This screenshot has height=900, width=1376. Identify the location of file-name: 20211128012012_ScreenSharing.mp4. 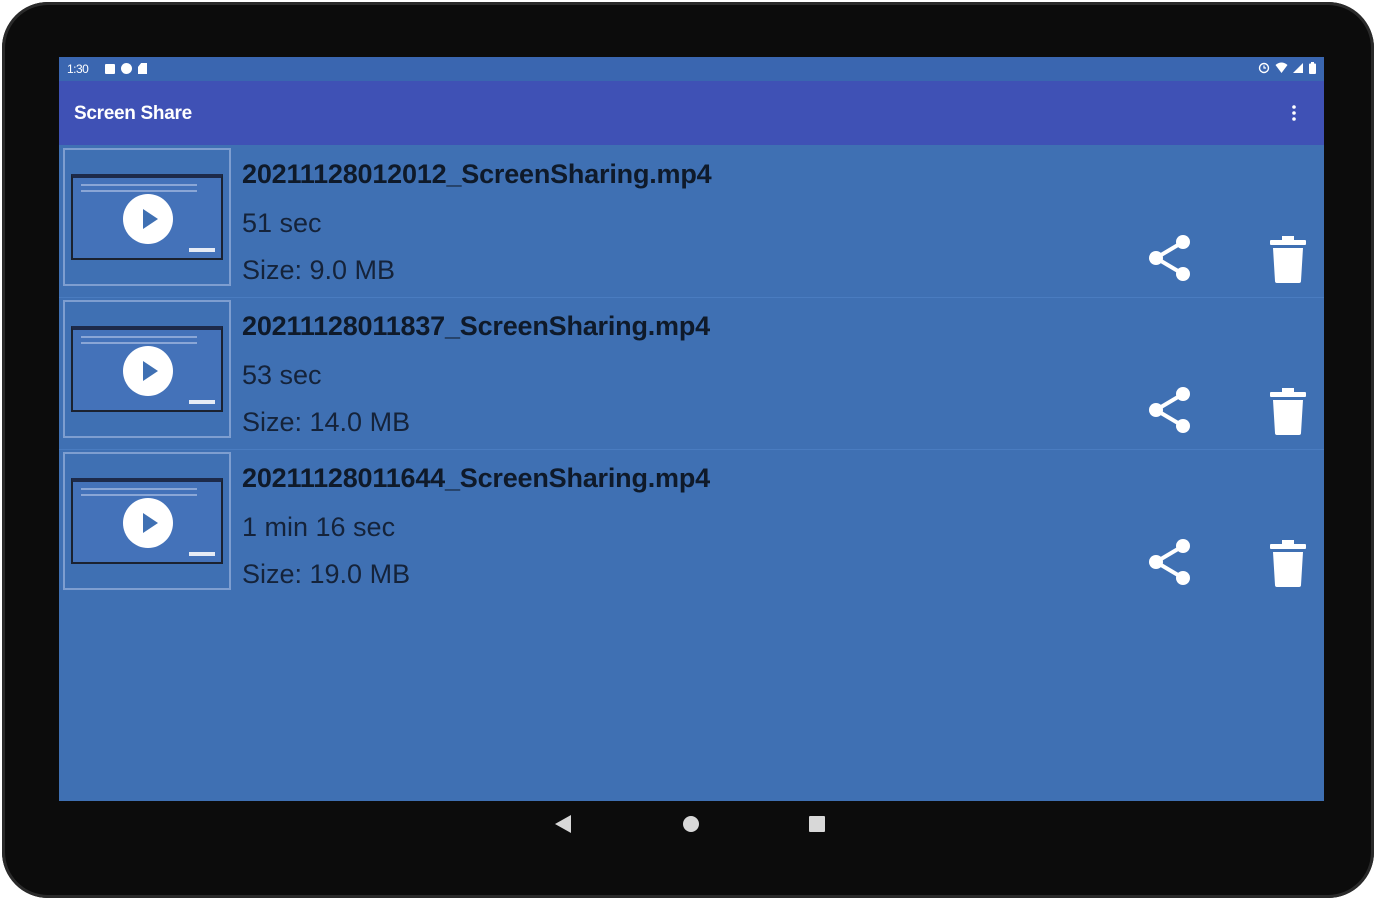
(477, 174).